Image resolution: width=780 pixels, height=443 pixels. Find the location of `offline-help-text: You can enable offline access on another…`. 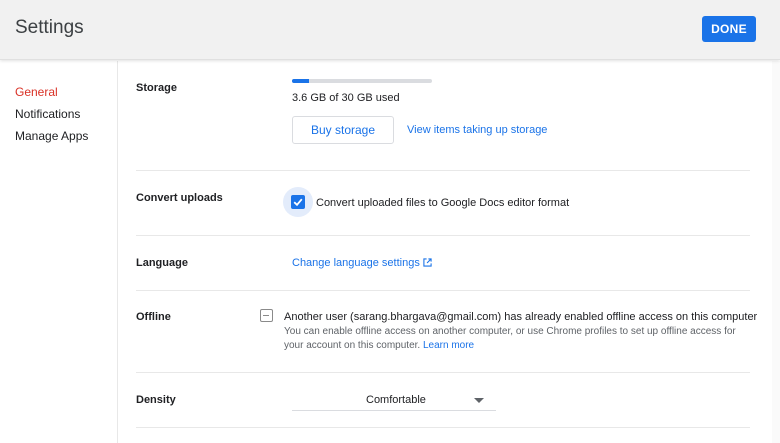

offline-help-text: You can enable offline access on another… is located at coordinates (519, 339).